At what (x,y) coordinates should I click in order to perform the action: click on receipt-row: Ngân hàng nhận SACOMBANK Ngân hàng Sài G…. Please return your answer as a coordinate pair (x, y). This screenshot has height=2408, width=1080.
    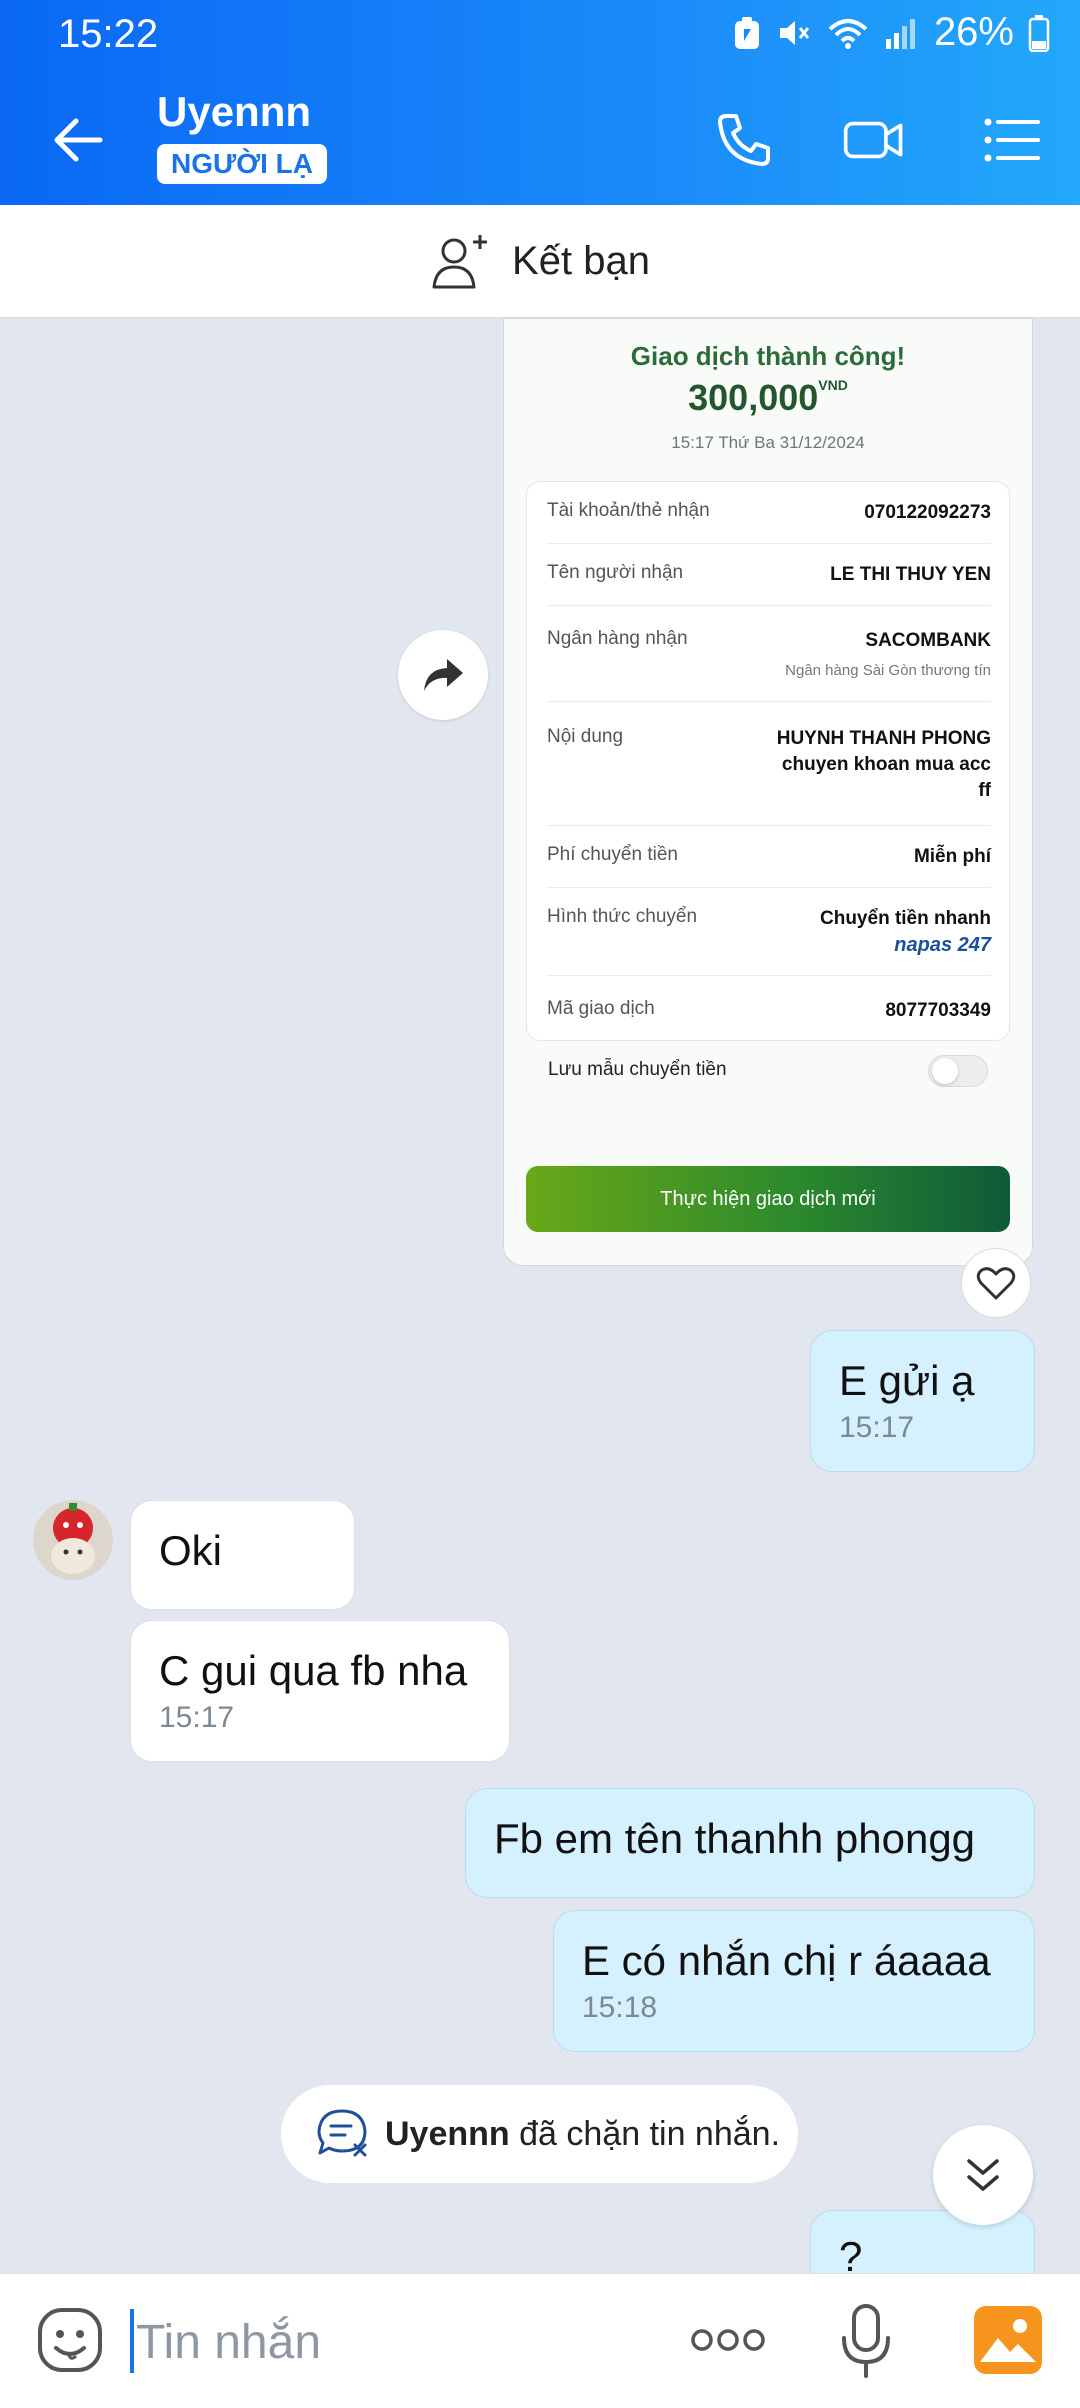
    Looking at the image, I should click on (769, 654).